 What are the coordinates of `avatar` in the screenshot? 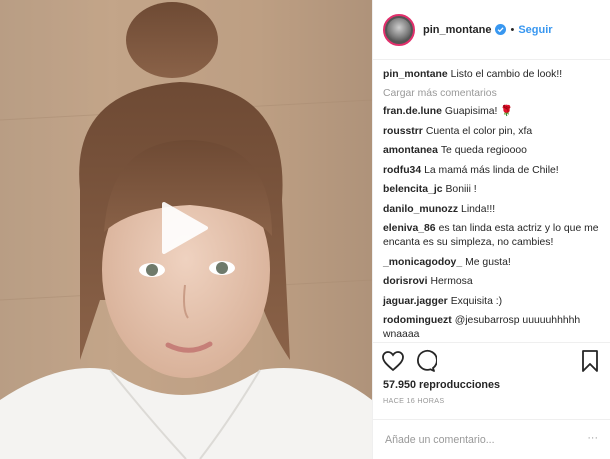 It's located at (399, 29).